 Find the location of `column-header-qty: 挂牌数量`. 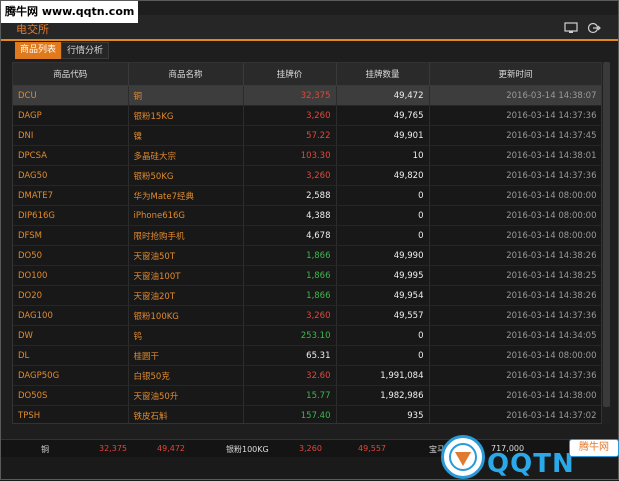

column-header-qty: 挂牌数量 is located at coordinates (383, 74).